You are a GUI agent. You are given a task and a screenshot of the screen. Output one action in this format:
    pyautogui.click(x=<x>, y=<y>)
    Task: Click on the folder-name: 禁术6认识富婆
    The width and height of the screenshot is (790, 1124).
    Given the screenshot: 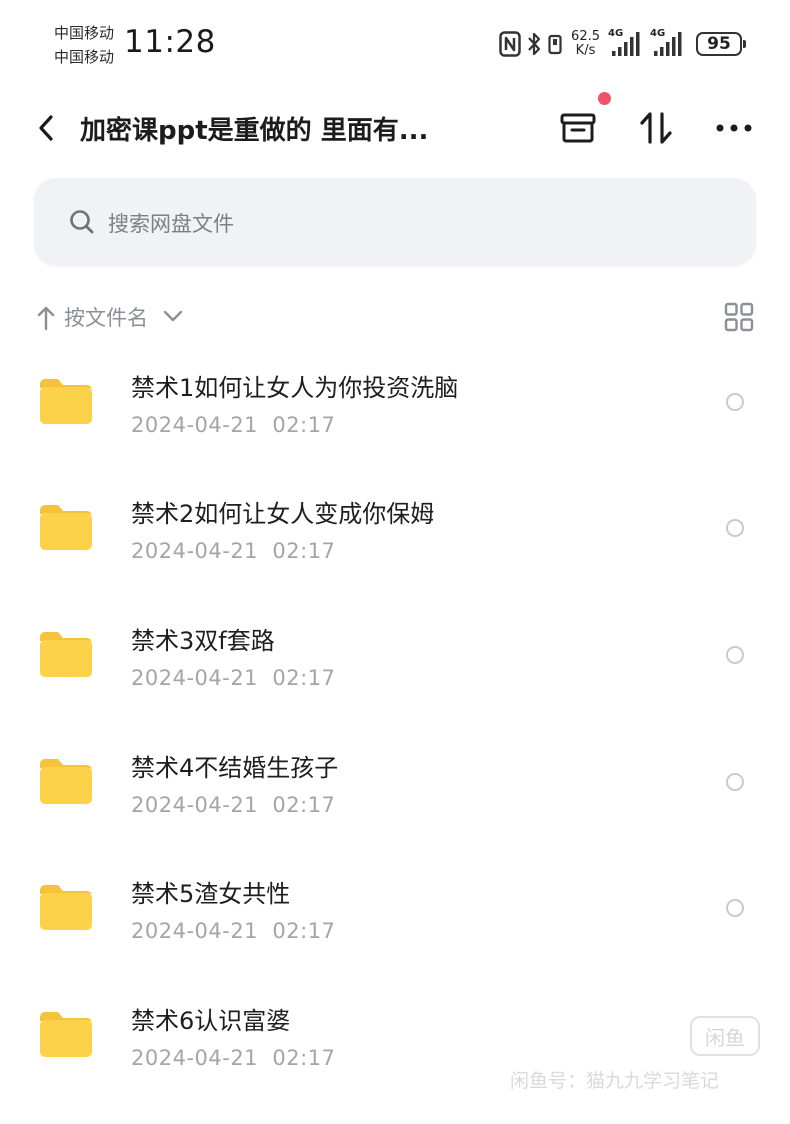 What is the action you would take?
    pyautogui.click(x=211, y=1021)
    